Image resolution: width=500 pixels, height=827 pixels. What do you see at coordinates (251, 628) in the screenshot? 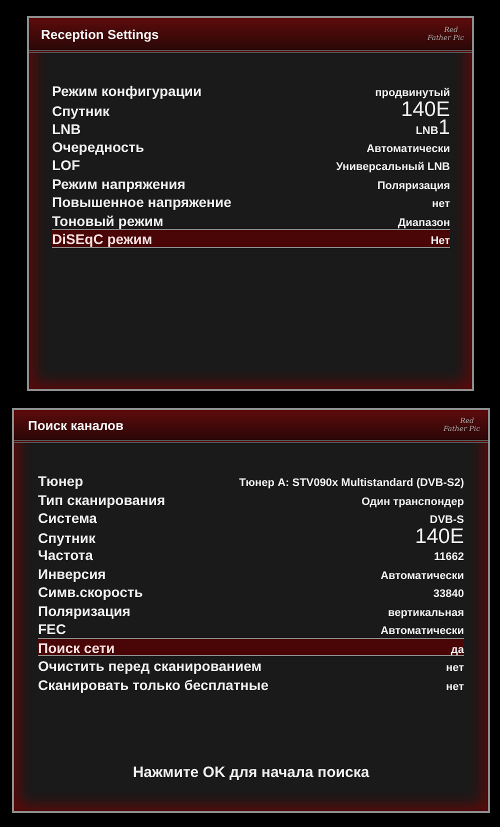
I see `menu-row: FEC Автоматически` at bounding box center [251, 628].